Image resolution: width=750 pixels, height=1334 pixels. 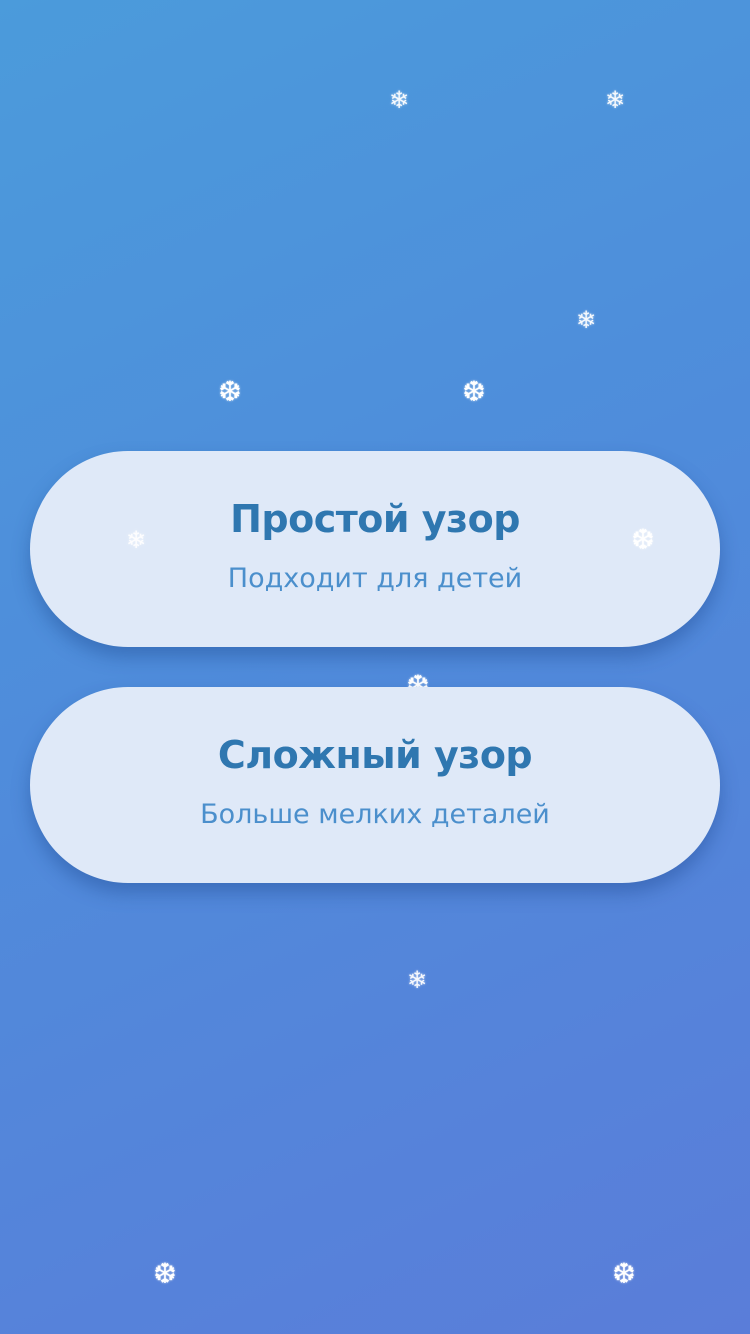 What do you see at coordinates (375, 518) in the screenshot?
I see `simple-pattern-title: Простой узор` at bounding box center [375, 518].